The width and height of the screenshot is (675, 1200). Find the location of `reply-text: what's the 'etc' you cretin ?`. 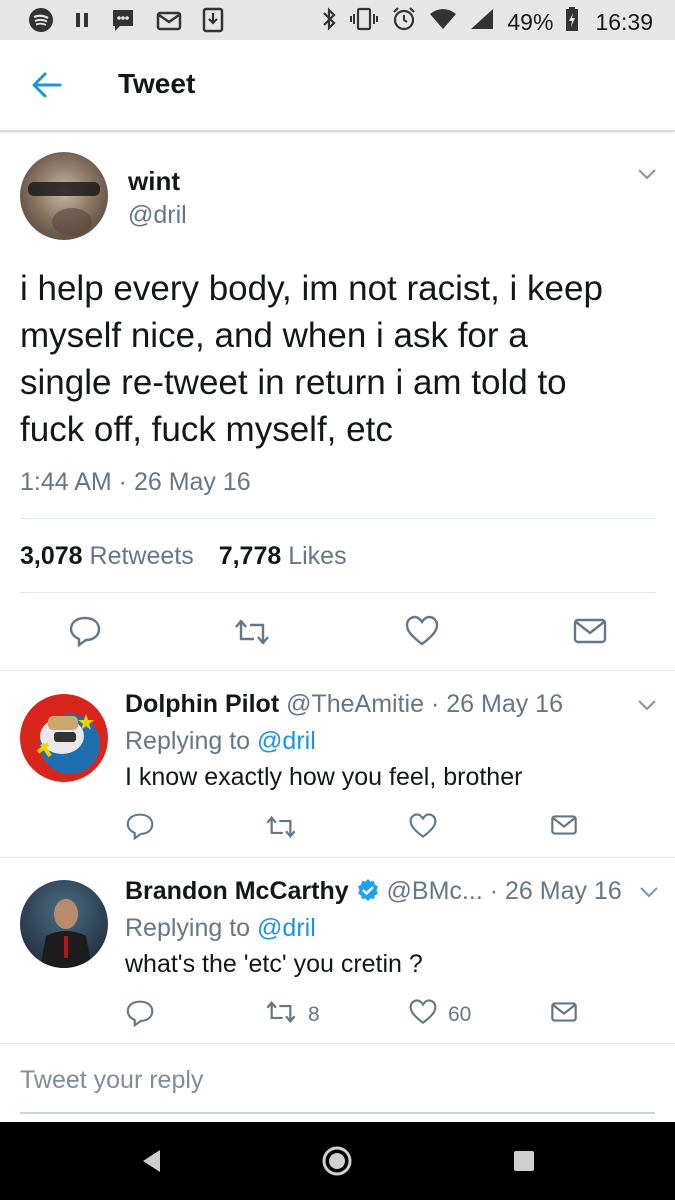

reply-text: what's the 'etc' you cretin ? is located at coordinates (274, 964).